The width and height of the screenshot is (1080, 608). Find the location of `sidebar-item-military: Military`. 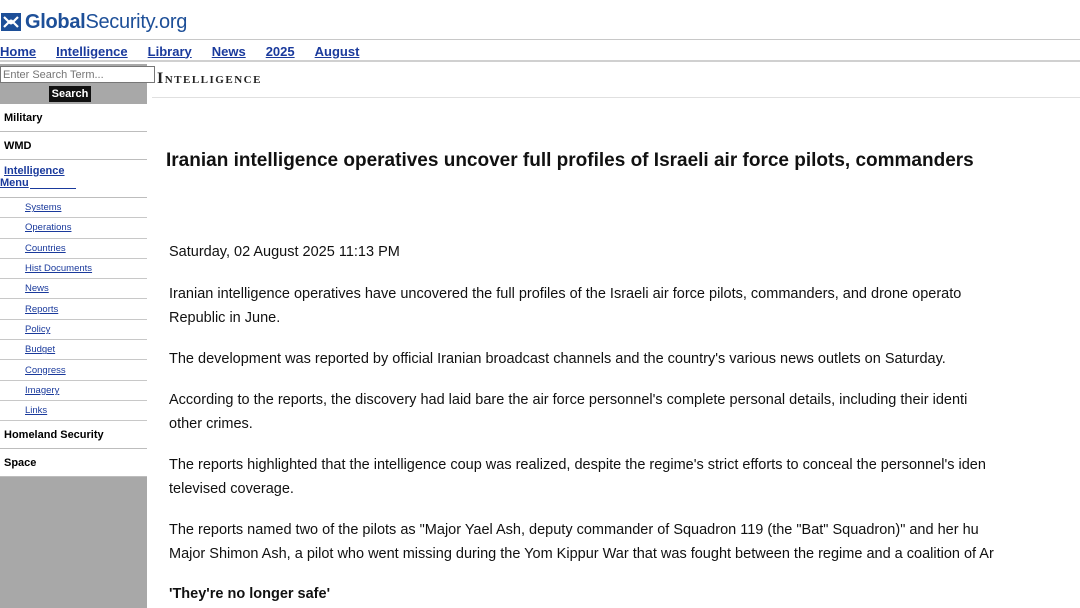

sidebar-item-military: Military is located at coordinates (73, 118).